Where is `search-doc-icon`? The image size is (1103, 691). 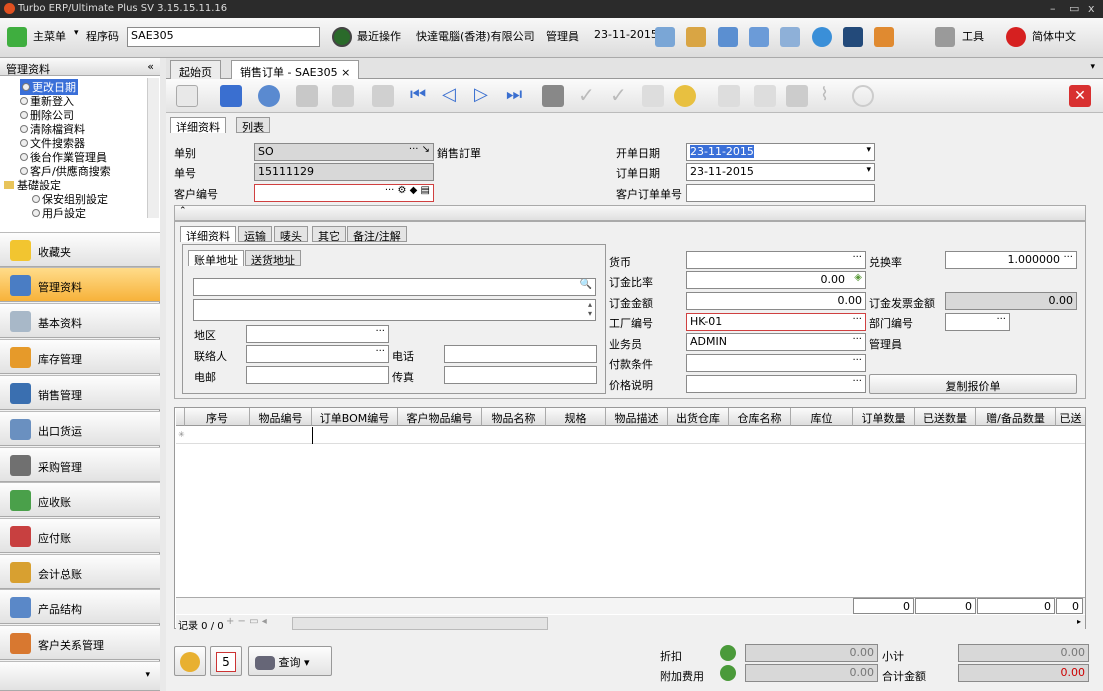
search-doc-icon is located at coordinates (665, 37).